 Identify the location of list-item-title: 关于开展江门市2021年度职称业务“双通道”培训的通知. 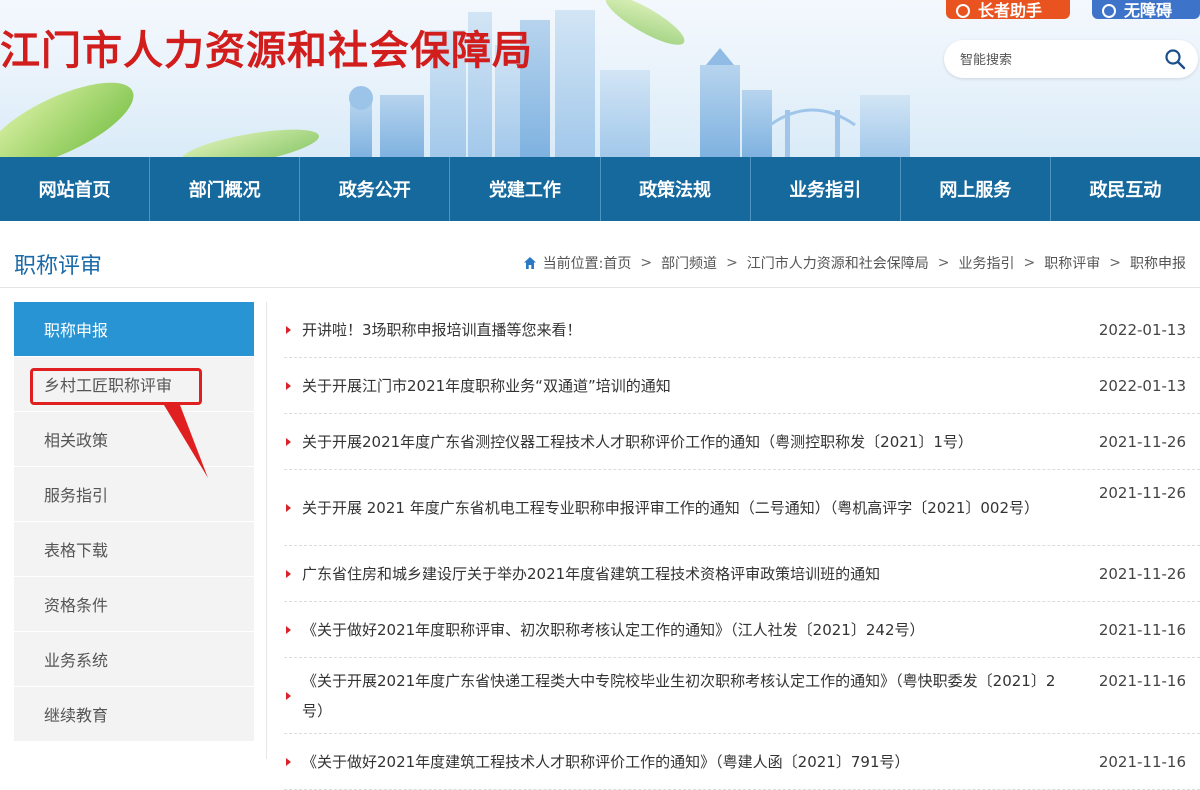
(682, 386).